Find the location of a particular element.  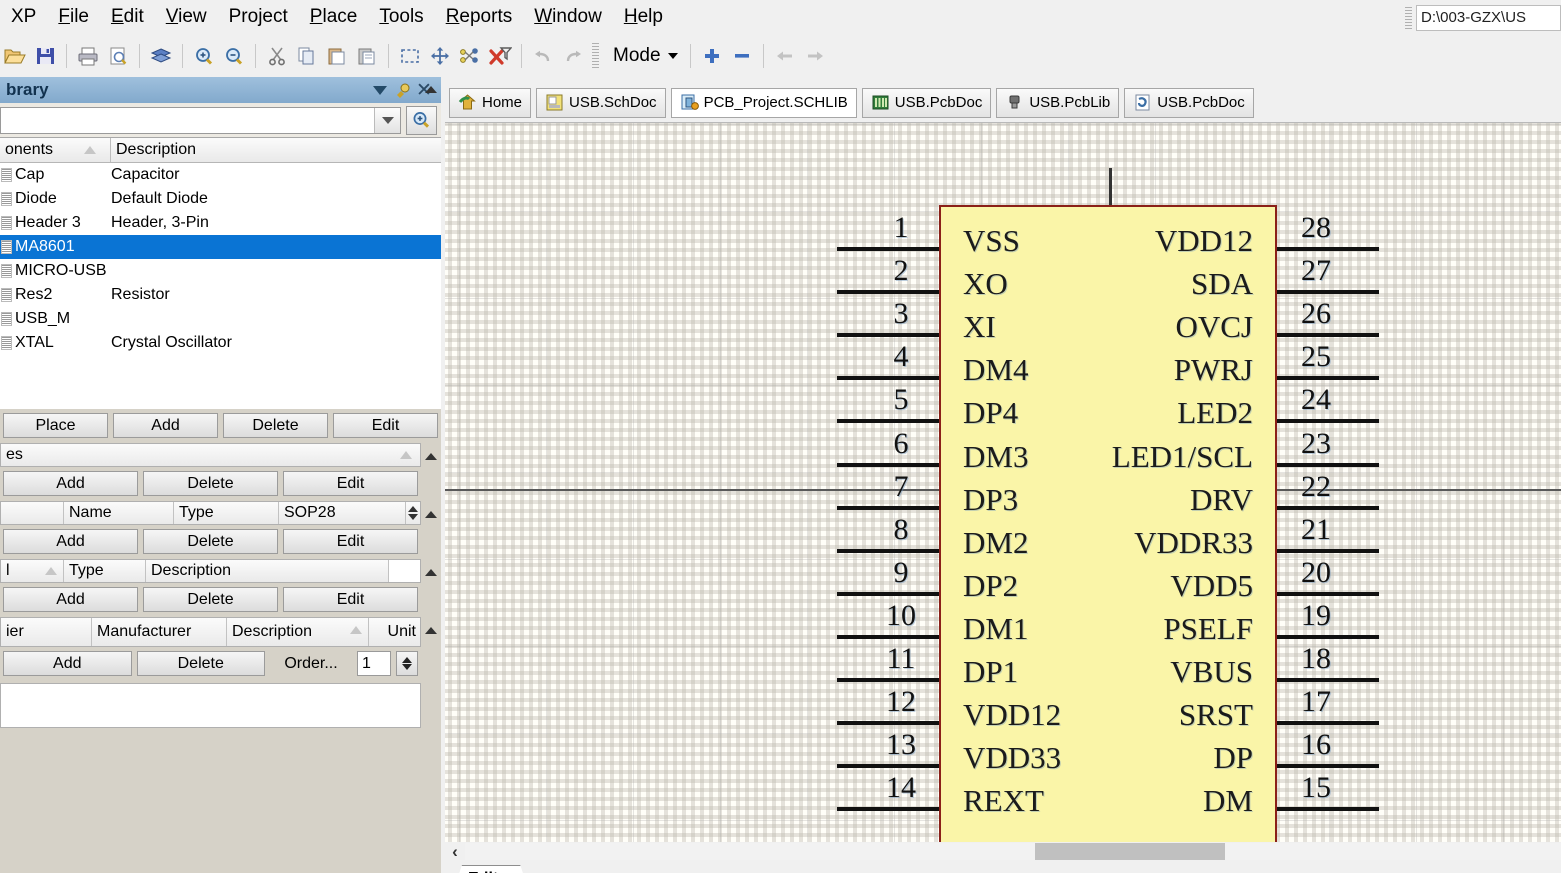

tab-usb-pcblib: USB.PcbLib is located at coordinates (1058, 102).